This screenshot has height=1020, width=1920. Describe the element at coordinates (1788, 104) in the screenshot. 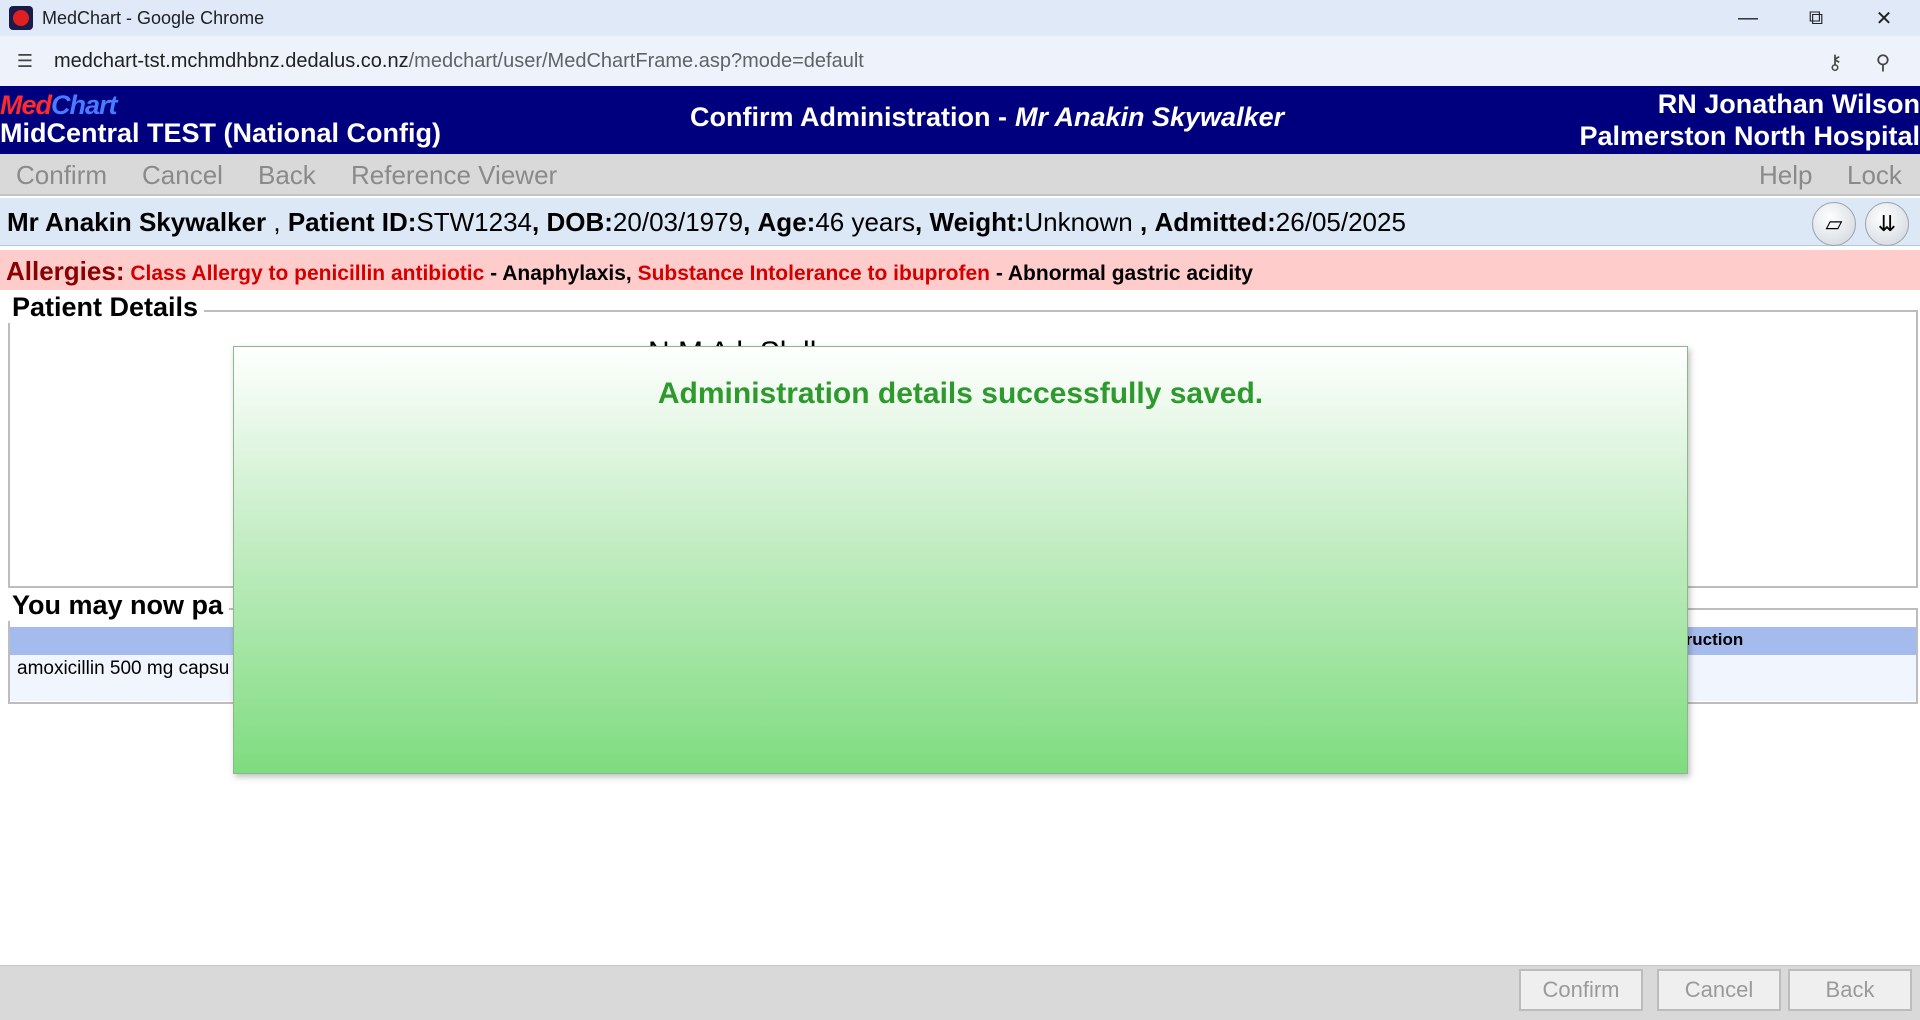

I see `user-name: RN Jonathan Wilson` at that location.